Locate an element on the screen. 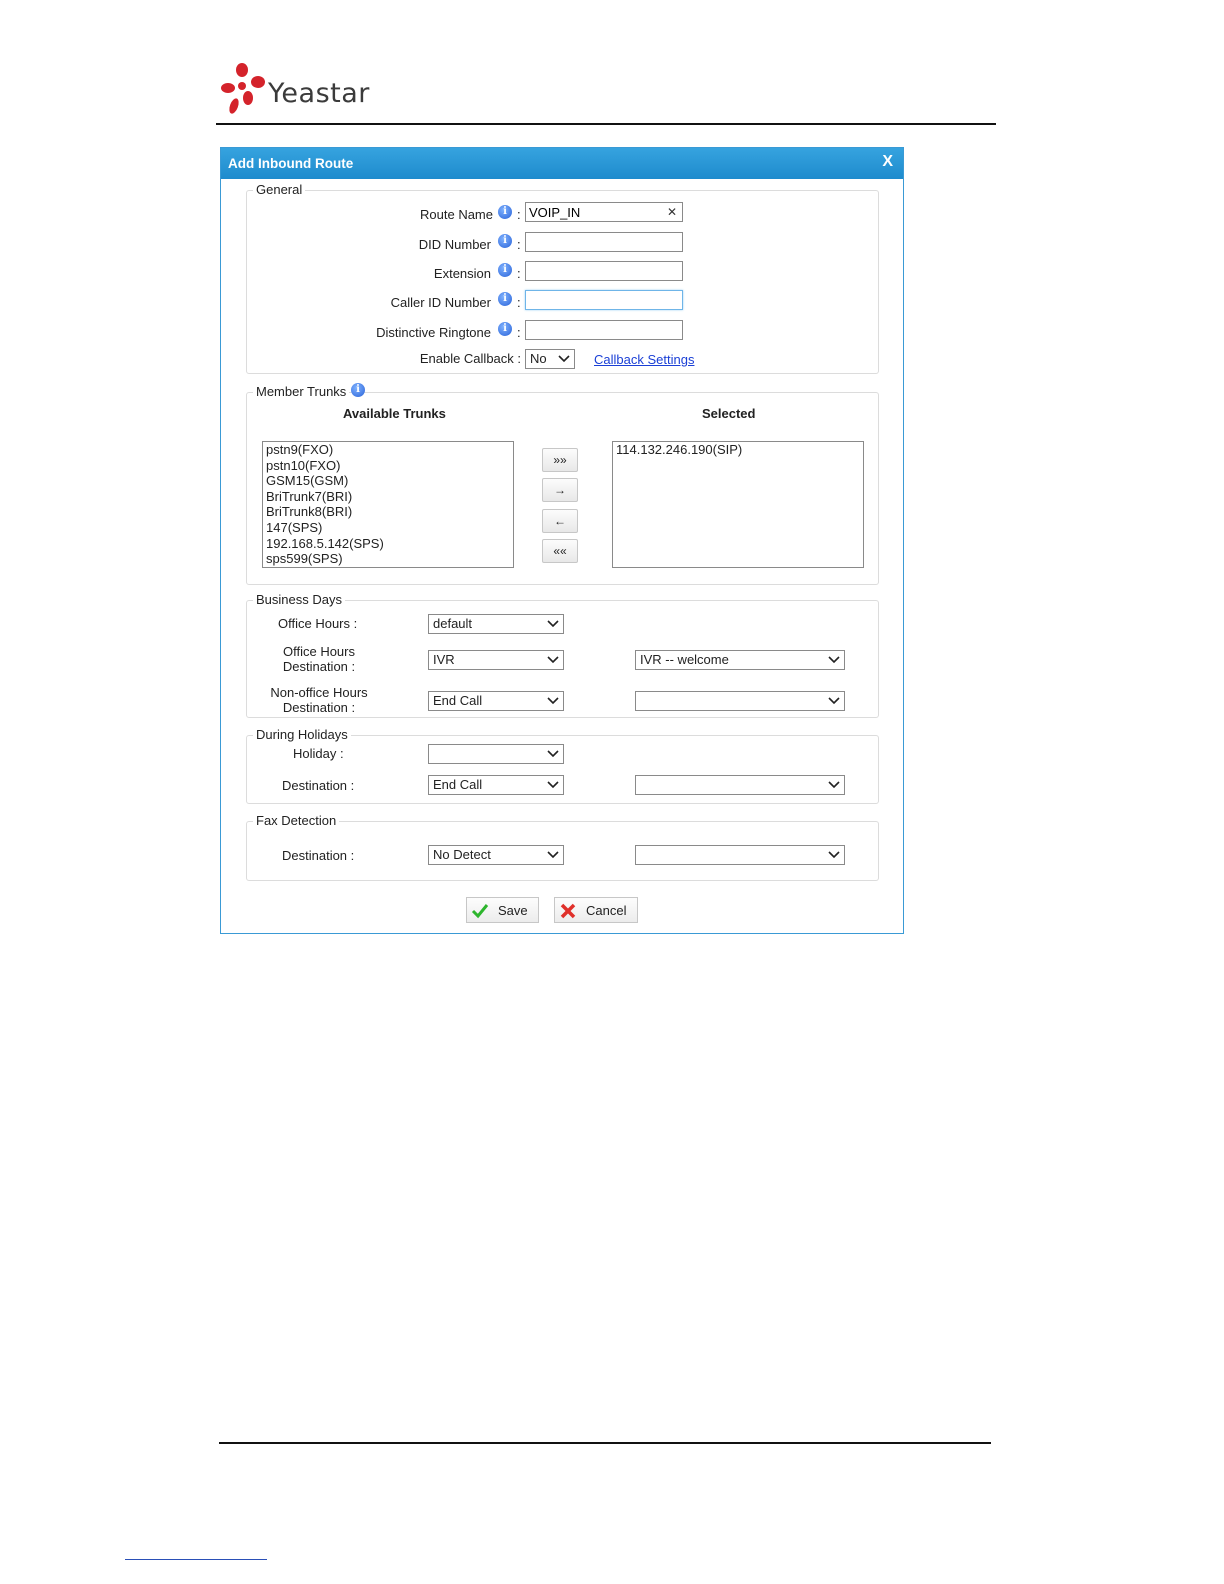  header-divider is located at coordinates (606, 124).